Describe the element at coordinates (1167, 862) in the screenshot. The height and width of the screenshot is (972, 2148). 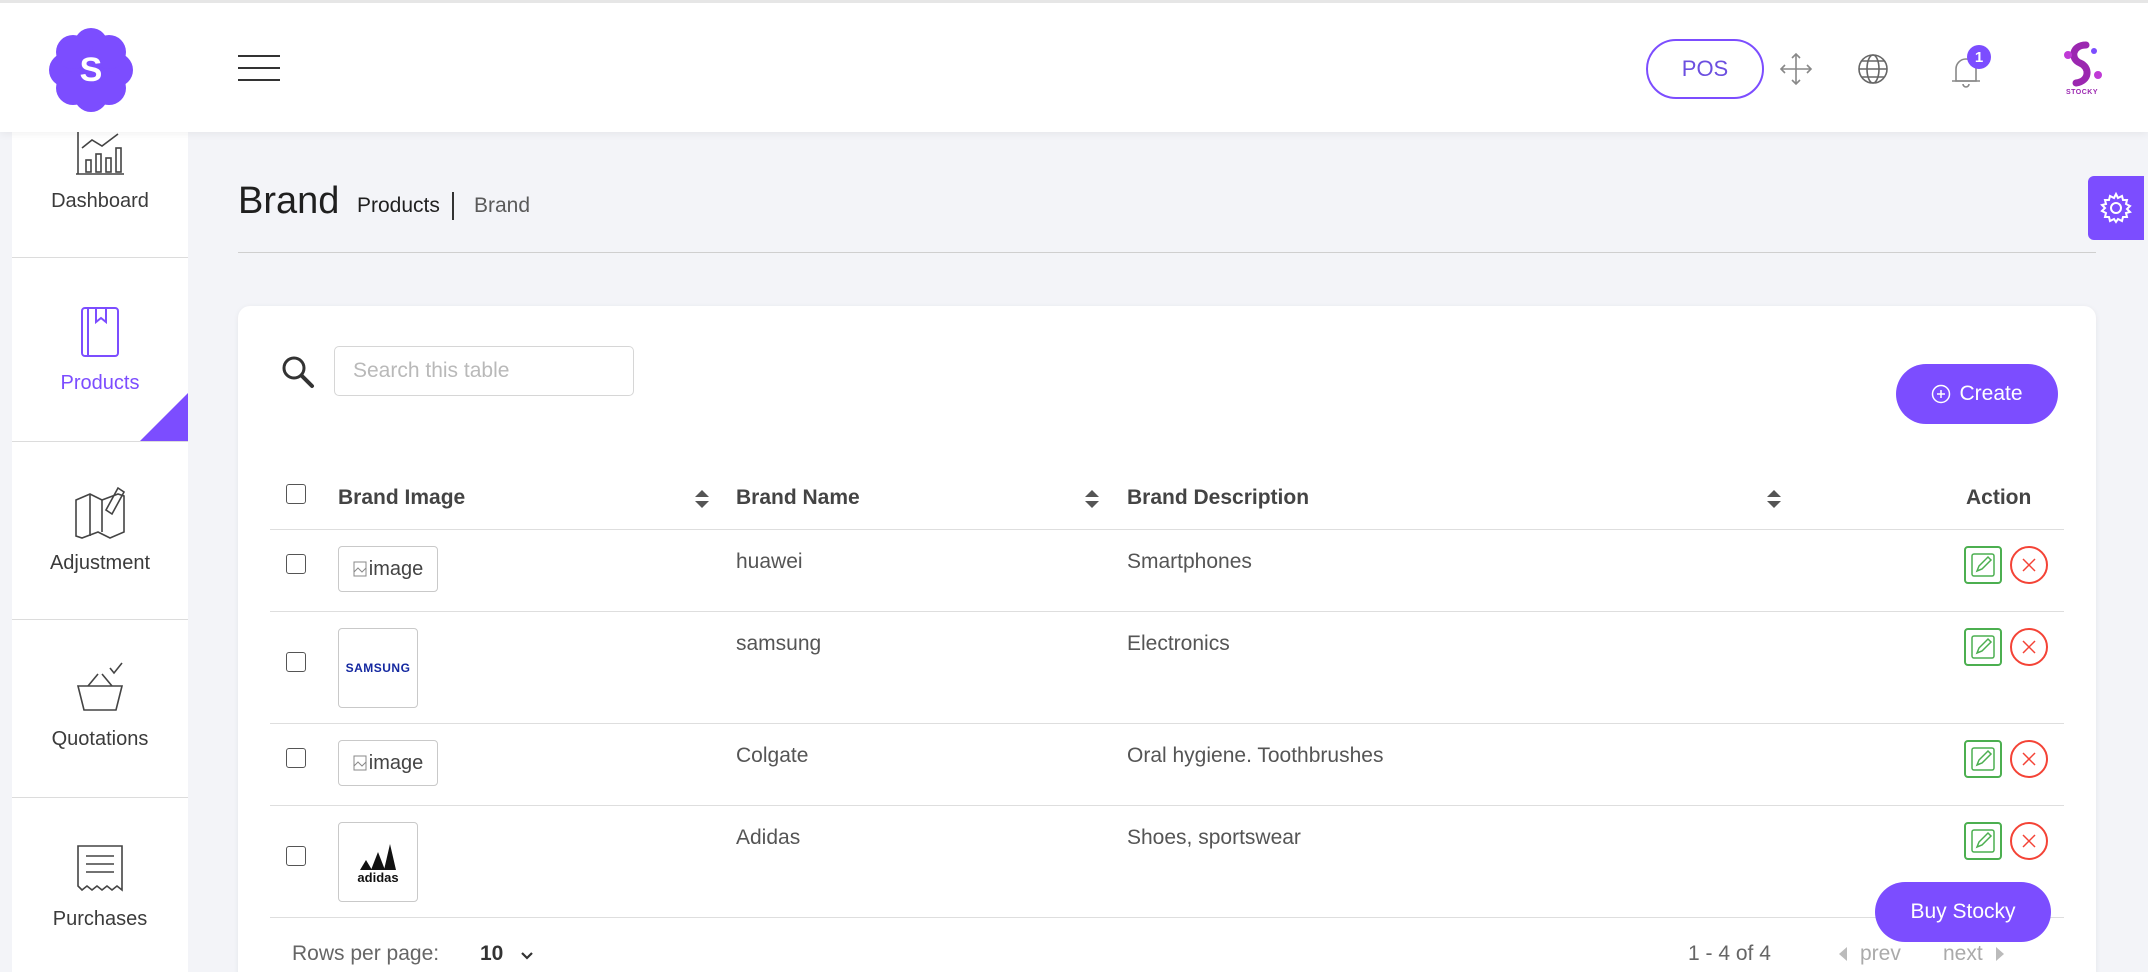
I see `table-row: adidas Adidas Shoes, sportswear` at that location.